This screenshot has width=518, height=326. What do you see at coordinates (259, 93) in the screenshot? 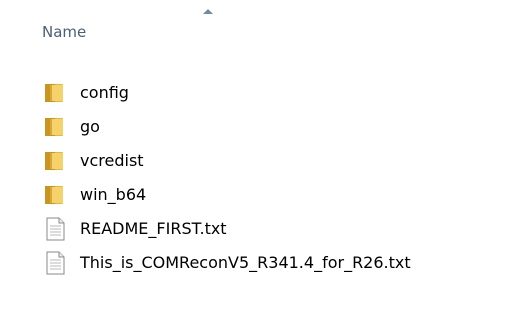
I see `folder-row-config: config` at bounding box center [259, 93].